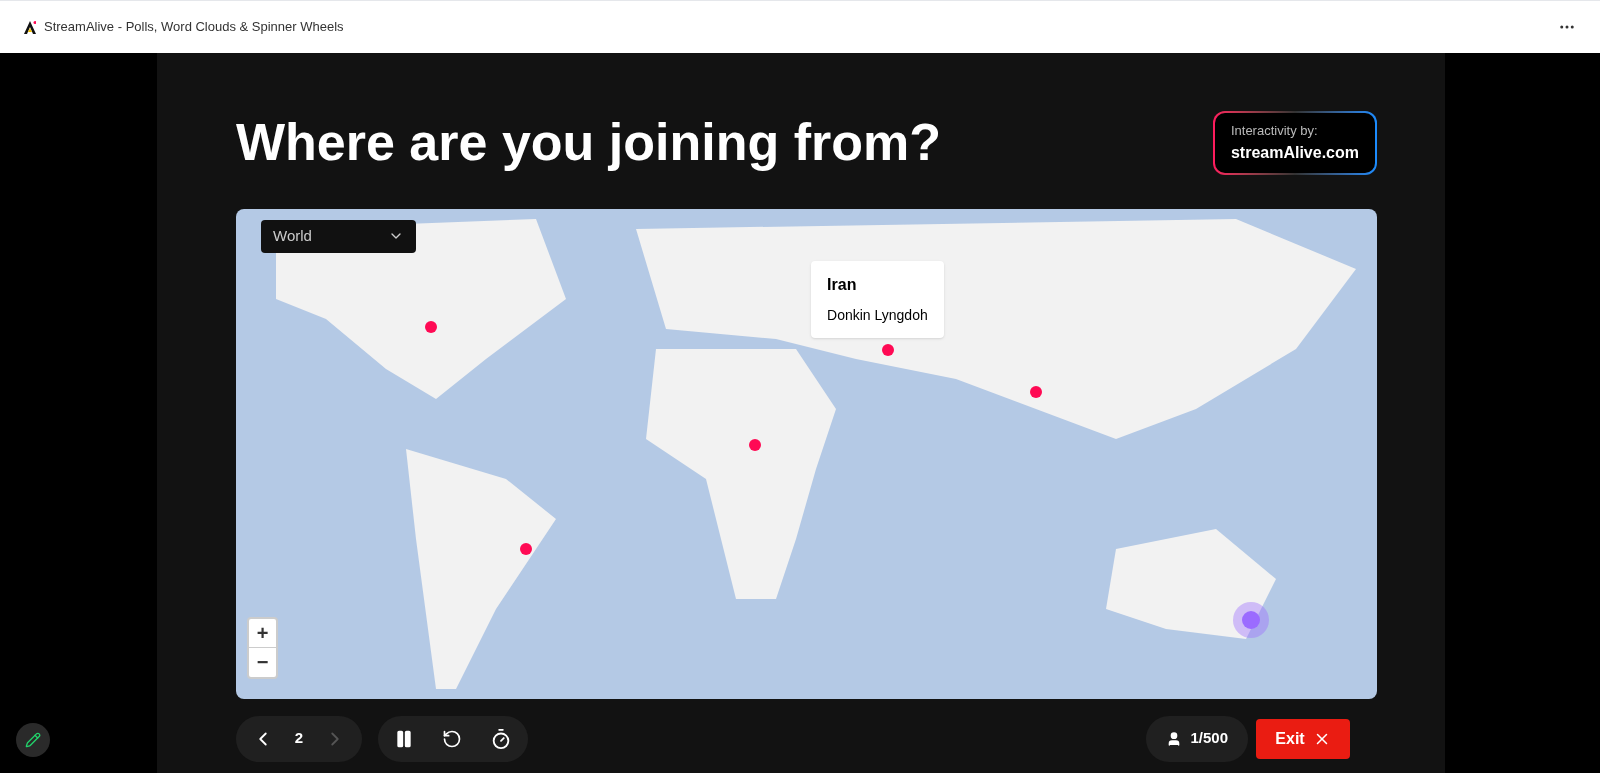 The width and height of the screenshot is (1600, 773). Describe the element at coordinates (30, 27) in the screenshot. I see `logo-icon` at that location.